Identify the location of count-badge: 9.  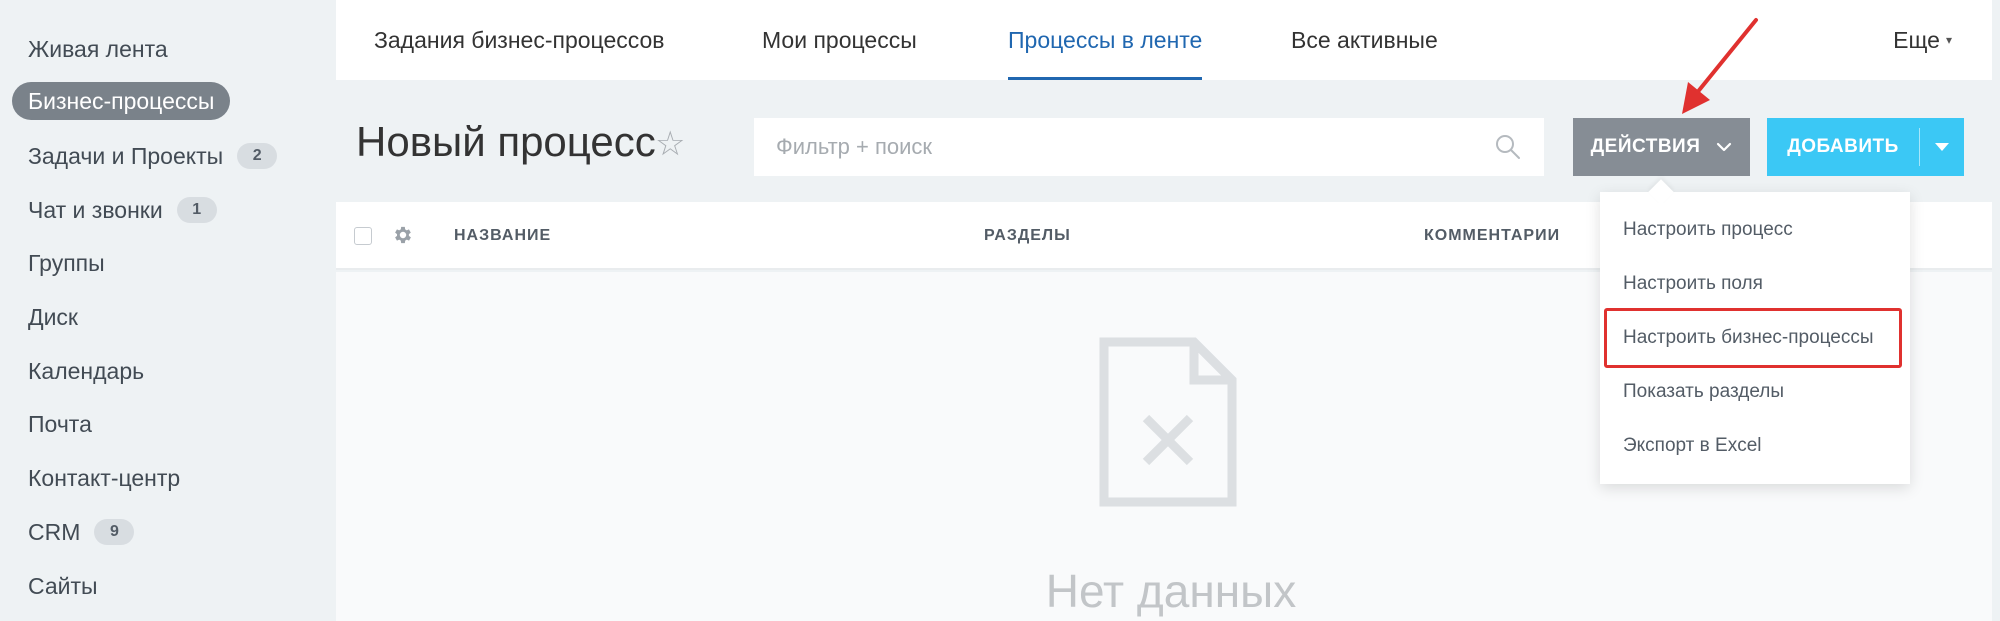
(114, 532).